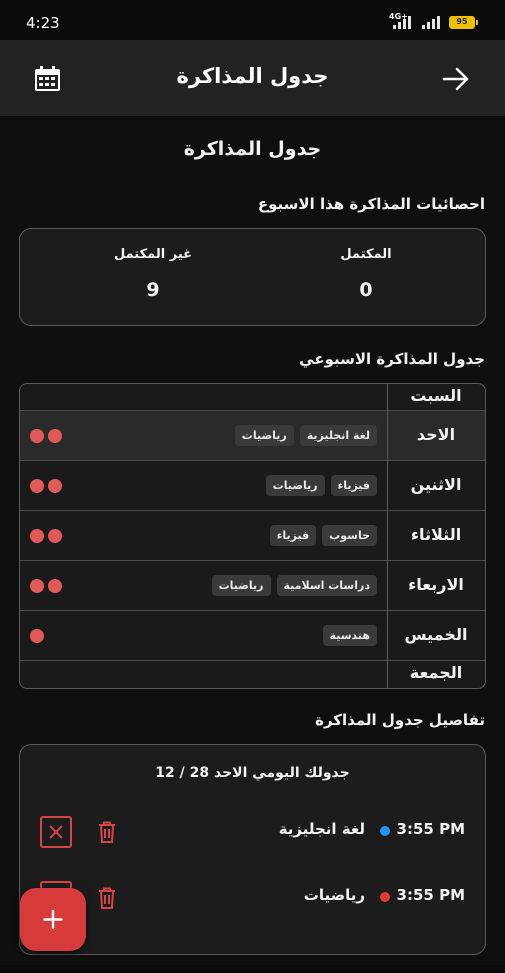 The image size is (505, 973). I want to click on incomplete-value: 9, so click(153, 290).